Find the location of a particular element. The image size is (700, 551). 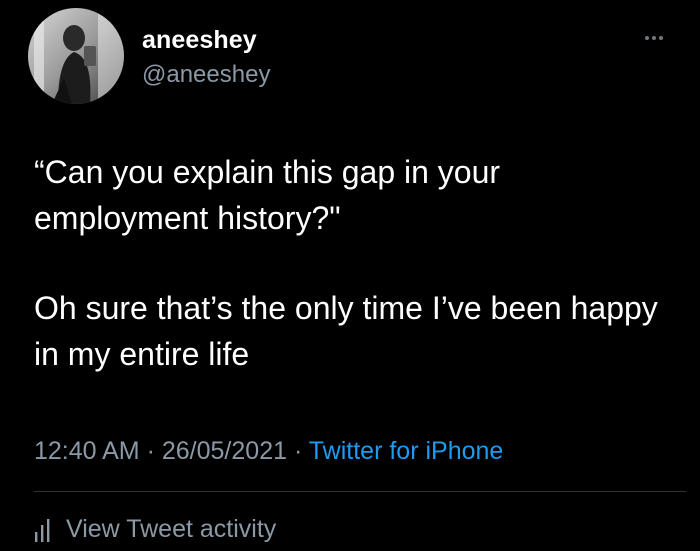

more-options-button is located at coordinates (654, 38).